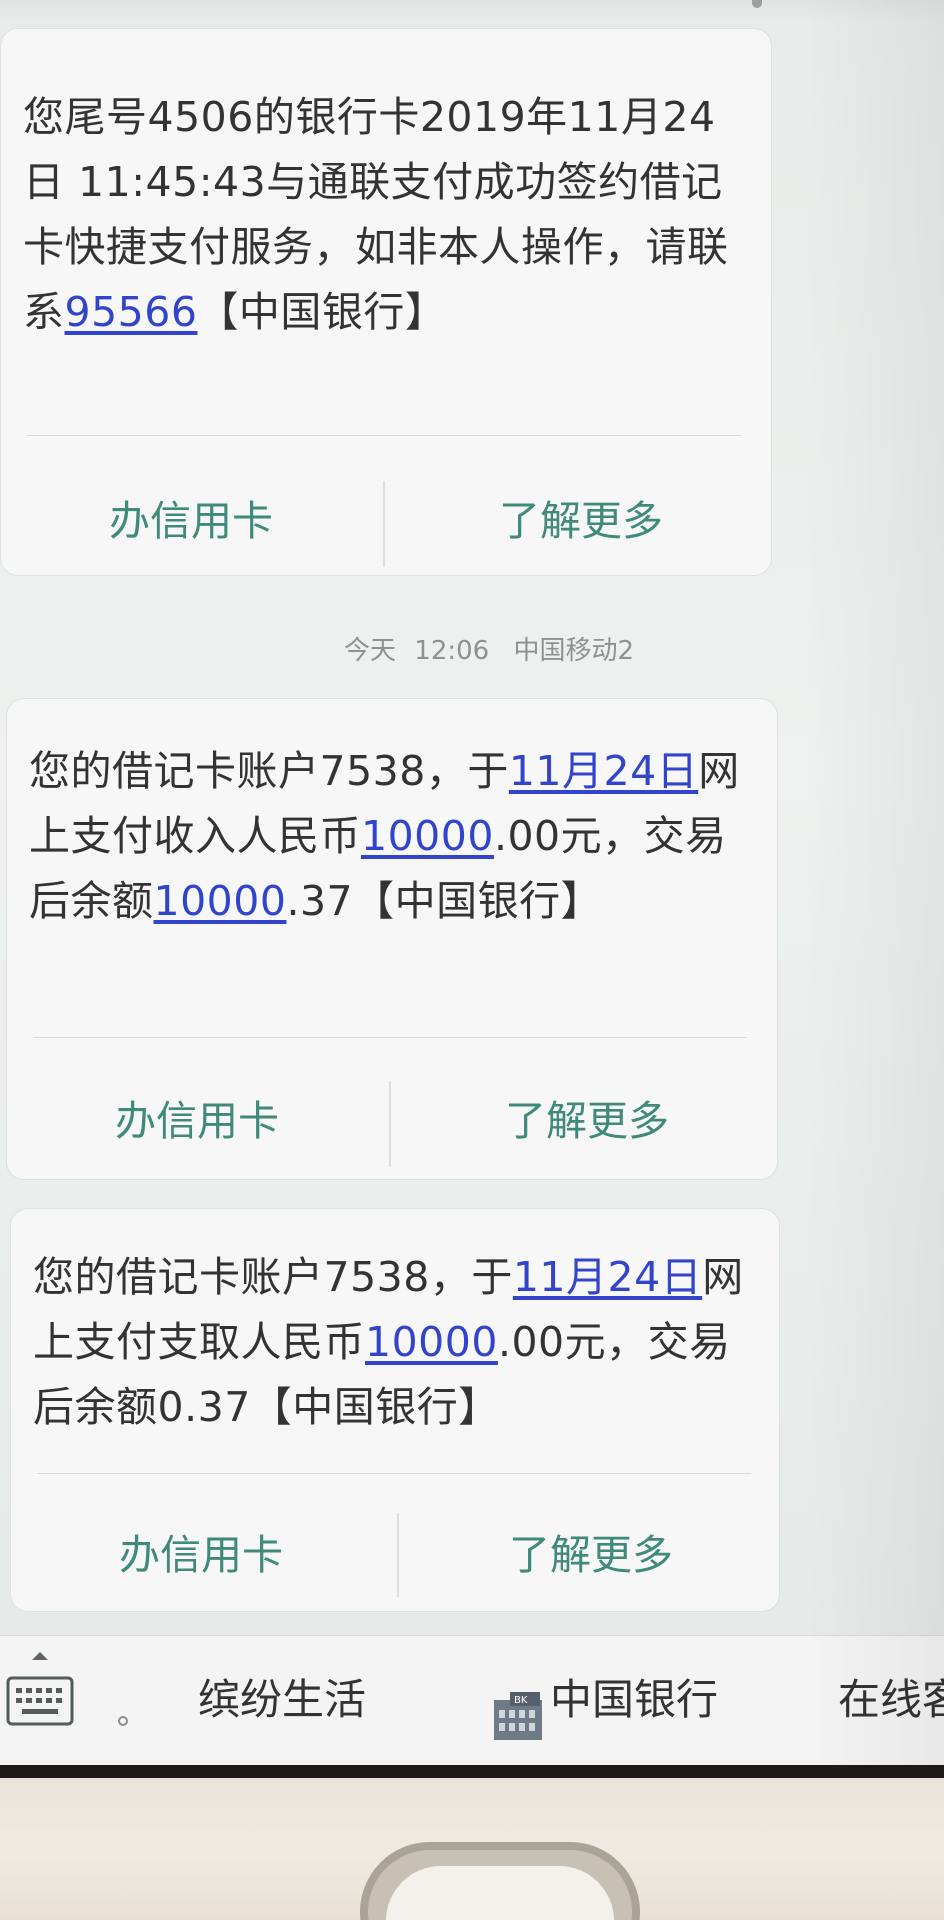  Describe the element at coordinates (390, 1124) in the screenshot. I see `bubble-2-action-separator` at that location.